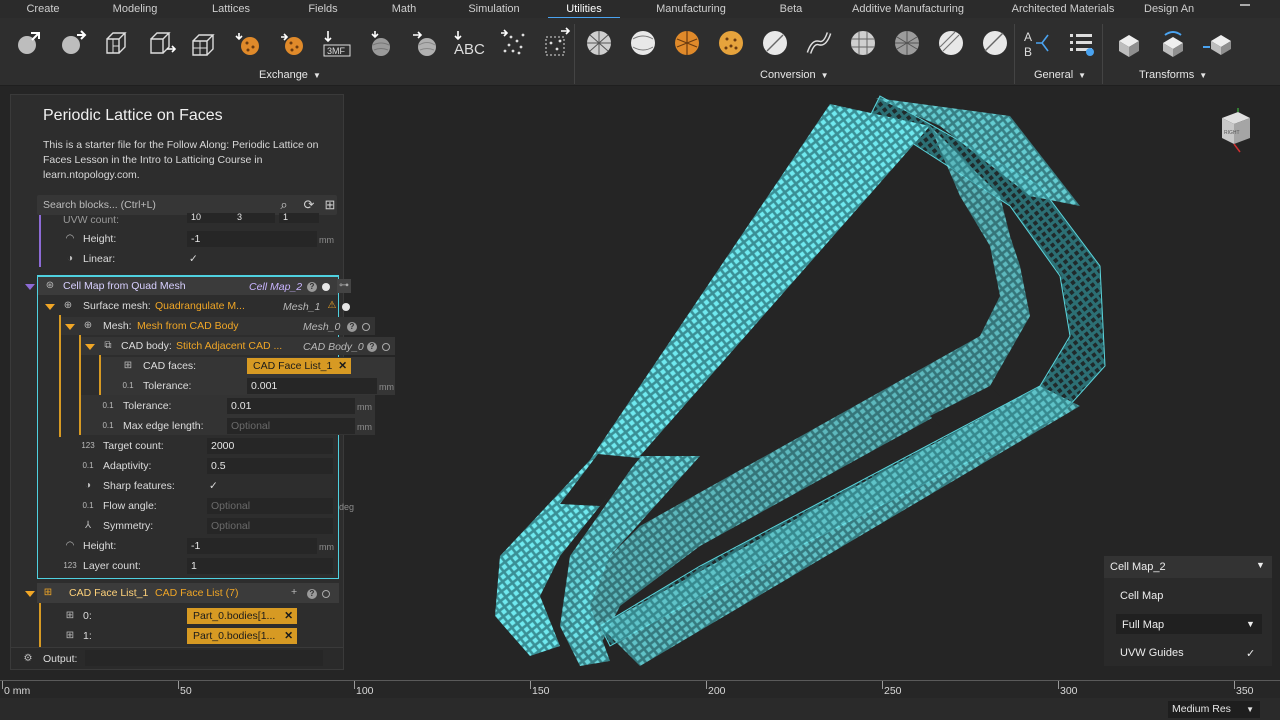  Describe the element at coordinates (108, 593) in the screenshot. I see `cad-face-list-name: CAD Face List_1` at that location.